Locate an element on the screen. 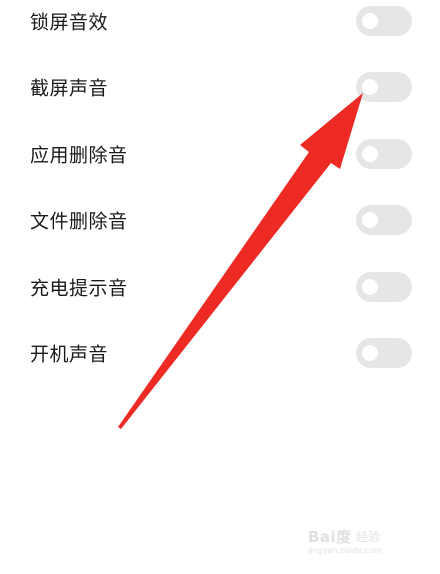 The height and width of the screenshot is (574, 440). boot-sound-toggle is located at coordinates (384, 353).